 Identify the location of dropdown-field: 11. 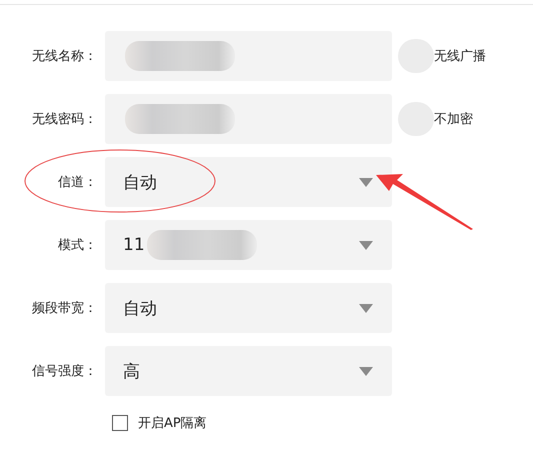
(248, 245).